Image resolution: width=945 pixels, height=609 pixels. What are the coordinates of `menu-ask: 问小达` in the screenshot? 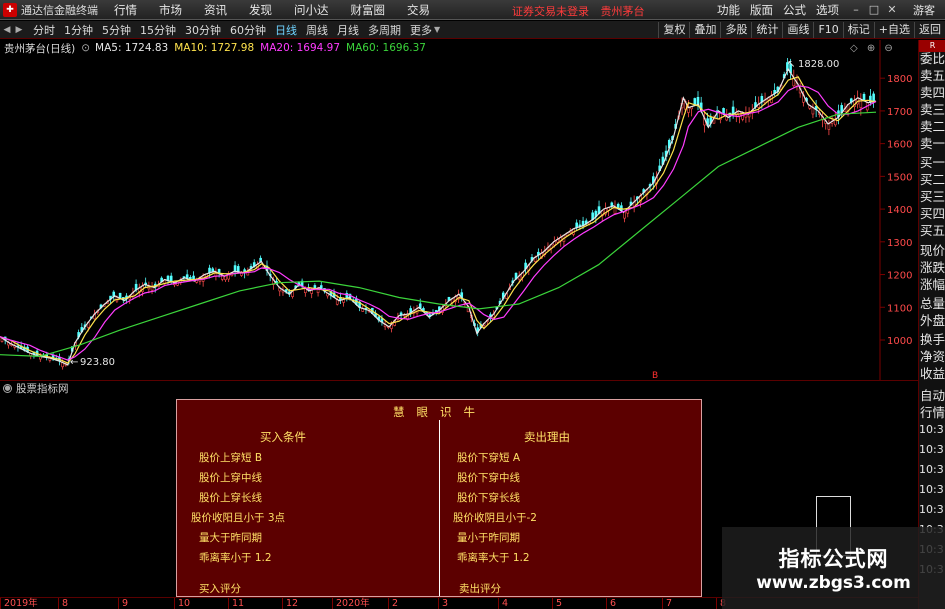 It's located at (311, 10).